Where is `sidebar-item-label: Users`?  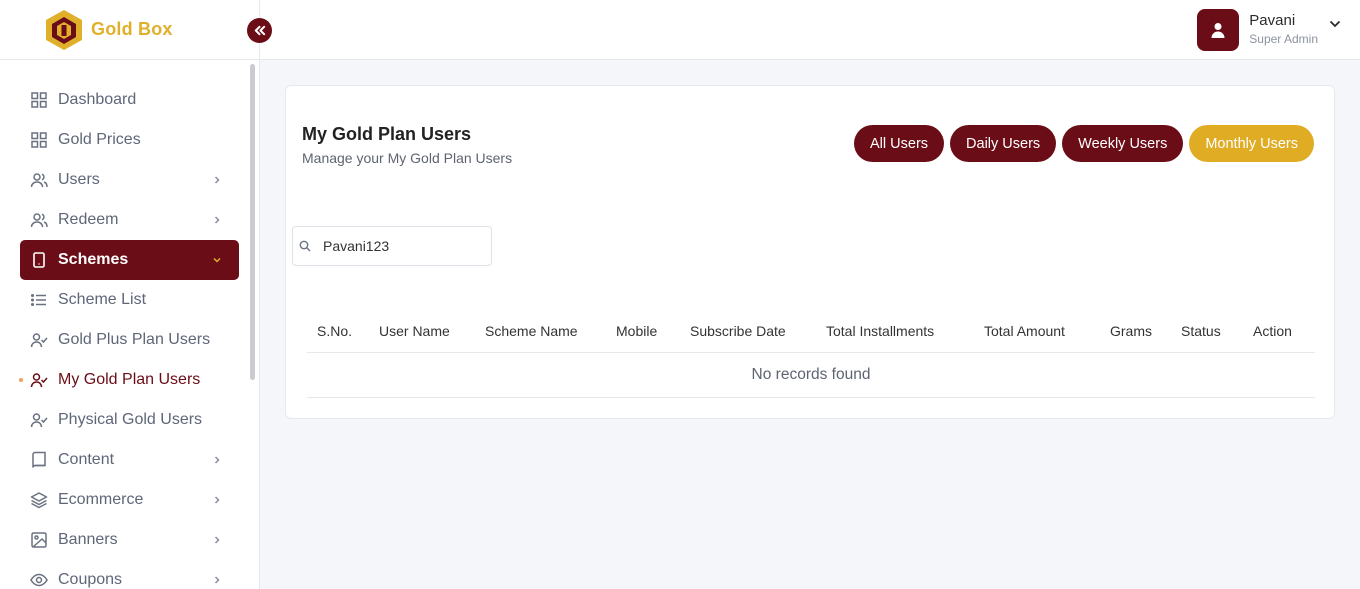
sidebar-item-label: Users is located at coordinates (79, 179).